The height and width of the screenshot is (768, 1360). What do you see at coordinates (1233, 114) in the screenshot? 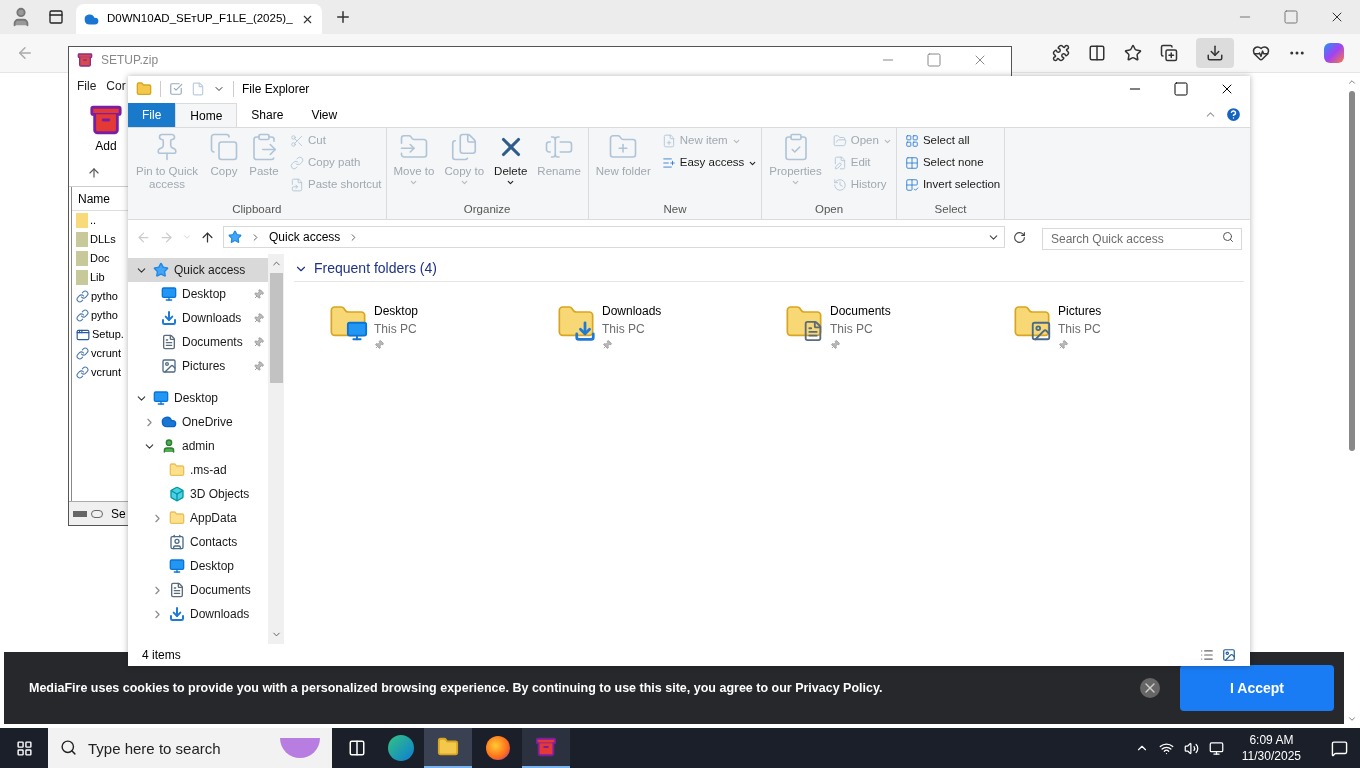
I see `help-icon` at bounding box center [1233, 114].